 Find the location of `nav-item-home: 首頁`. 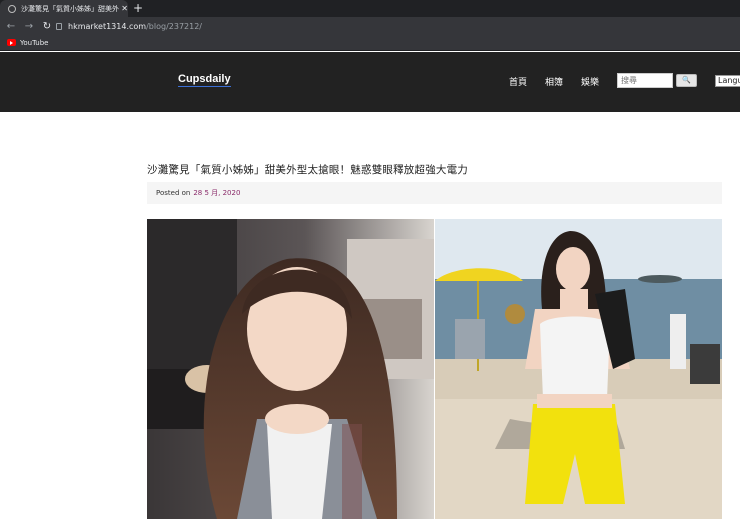

nav-item-home: 首頁 is located at coordinates (518, 81).